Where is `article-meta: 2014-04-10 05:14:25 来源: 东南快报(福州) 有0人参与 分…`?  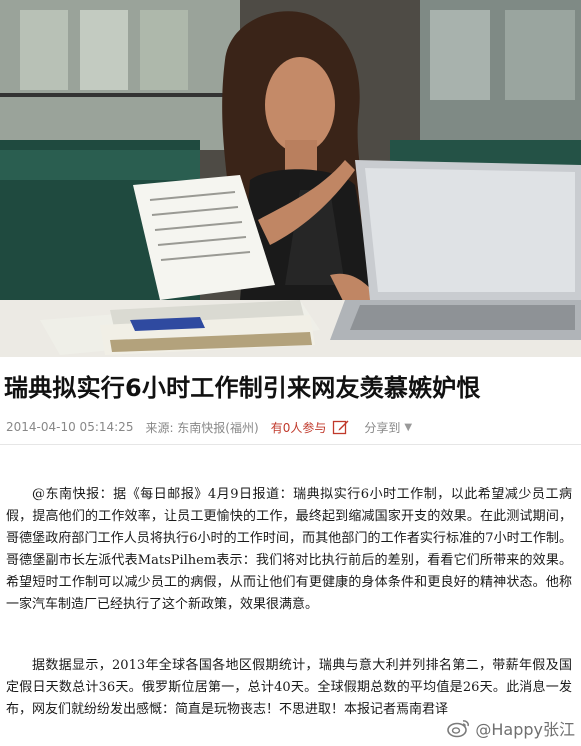
article-meta: 2014-04-10 05:14:25 来源: 东南快报(福州) 有0人参与 分… is located at coordinates (209, 427).